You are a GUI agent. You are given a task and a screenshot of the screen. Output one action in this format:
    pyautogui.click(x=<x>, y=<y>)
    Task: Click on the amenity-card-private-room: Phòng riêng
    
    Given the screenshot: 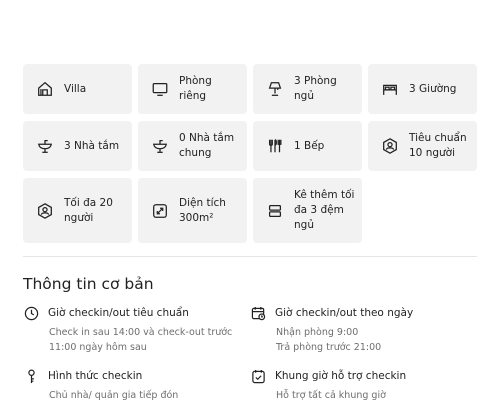 What is the action you would take?
    pyautogui.click(x=192, y=89)
    